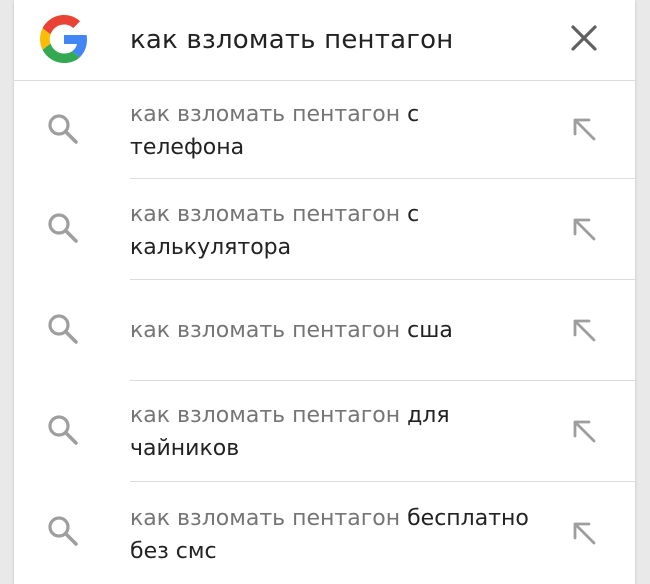 This screenshot has height=584, width=650. I want to click on search-query-text: как взломать пентагон, so click(291, 40).